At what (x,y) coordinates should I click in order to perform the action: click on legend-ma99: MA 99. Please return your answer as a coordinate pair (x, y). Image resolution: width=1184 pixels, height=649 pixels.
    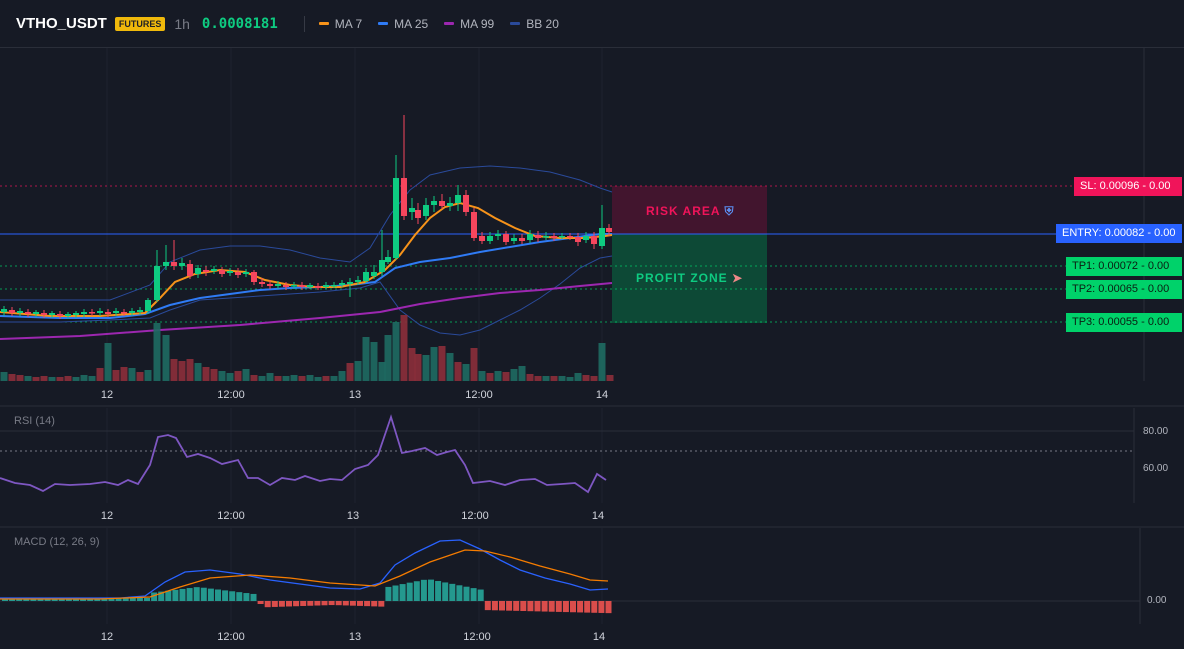
    Looking at the image, I should click on (469, 24).